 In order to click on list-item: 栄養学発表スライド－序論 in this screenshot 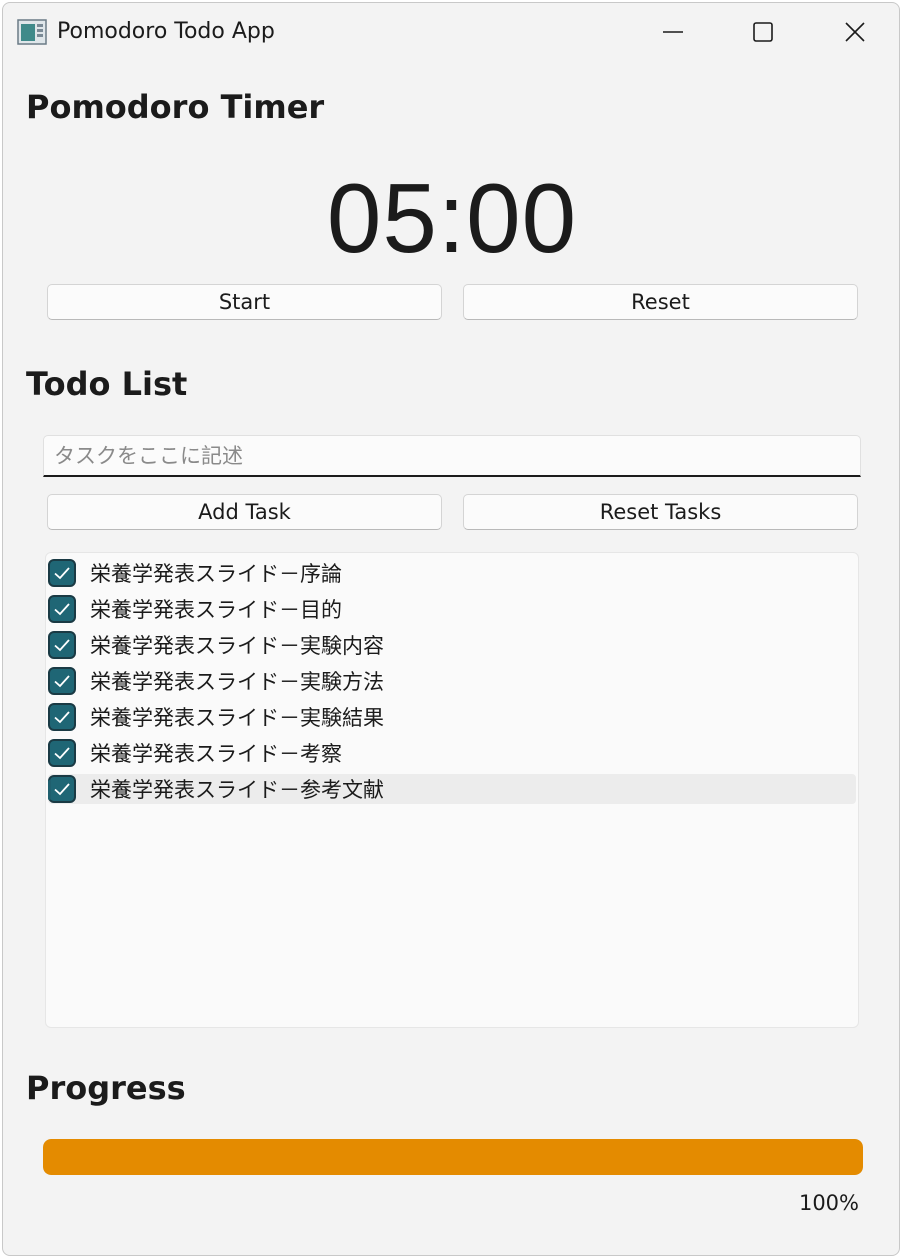, I will do `click(452, 573)`.